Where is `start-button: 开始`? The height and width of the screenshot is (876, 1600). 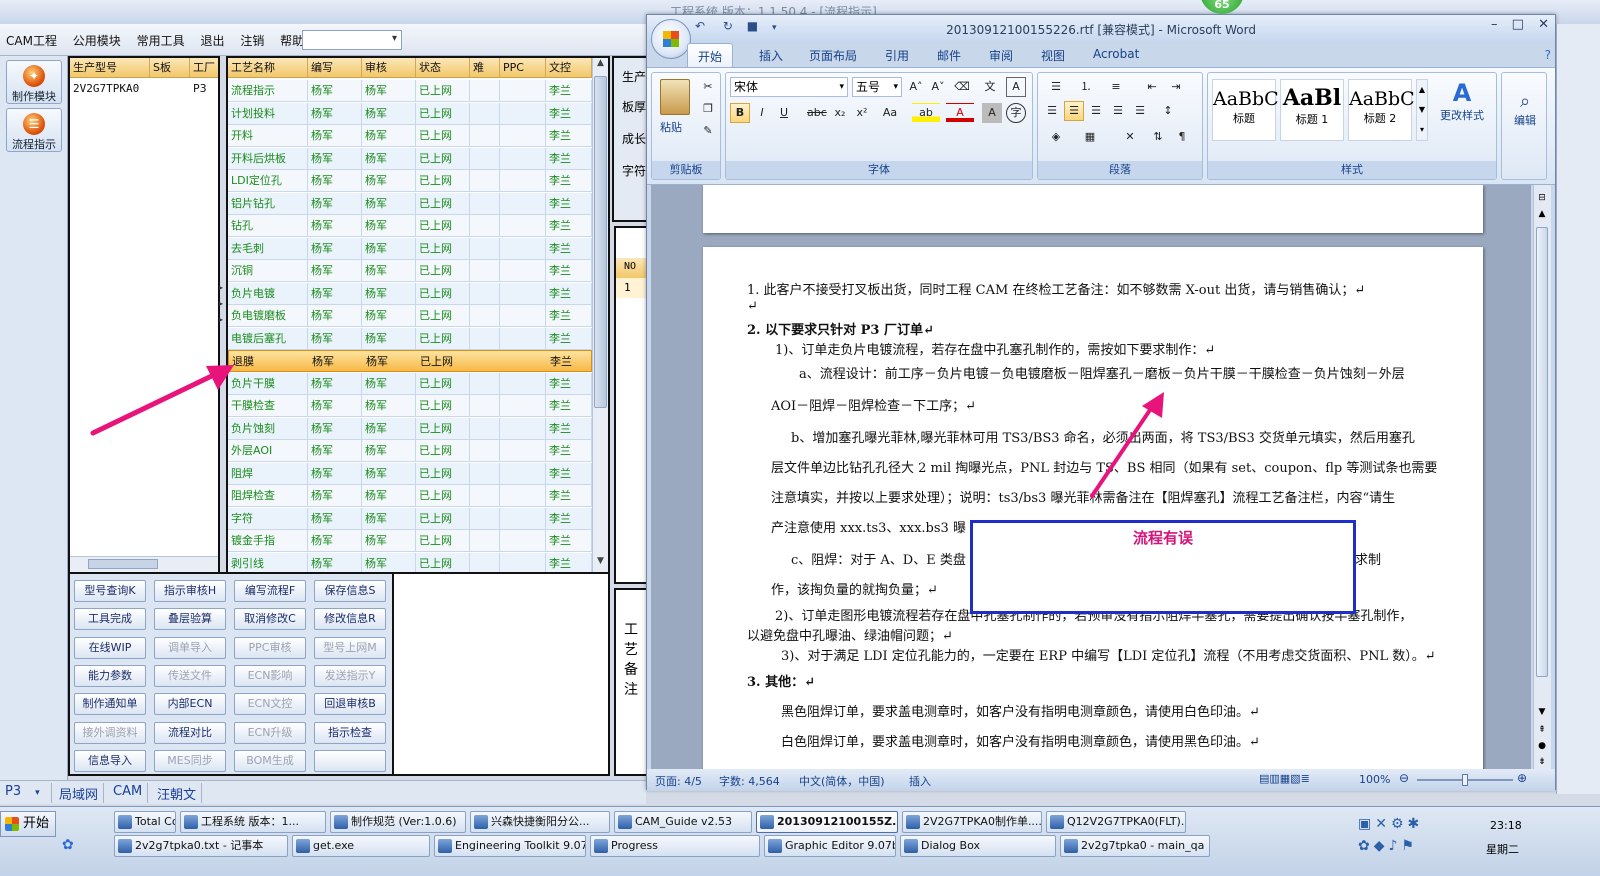 start-button: 开始 is located at coordinates (28, 824).